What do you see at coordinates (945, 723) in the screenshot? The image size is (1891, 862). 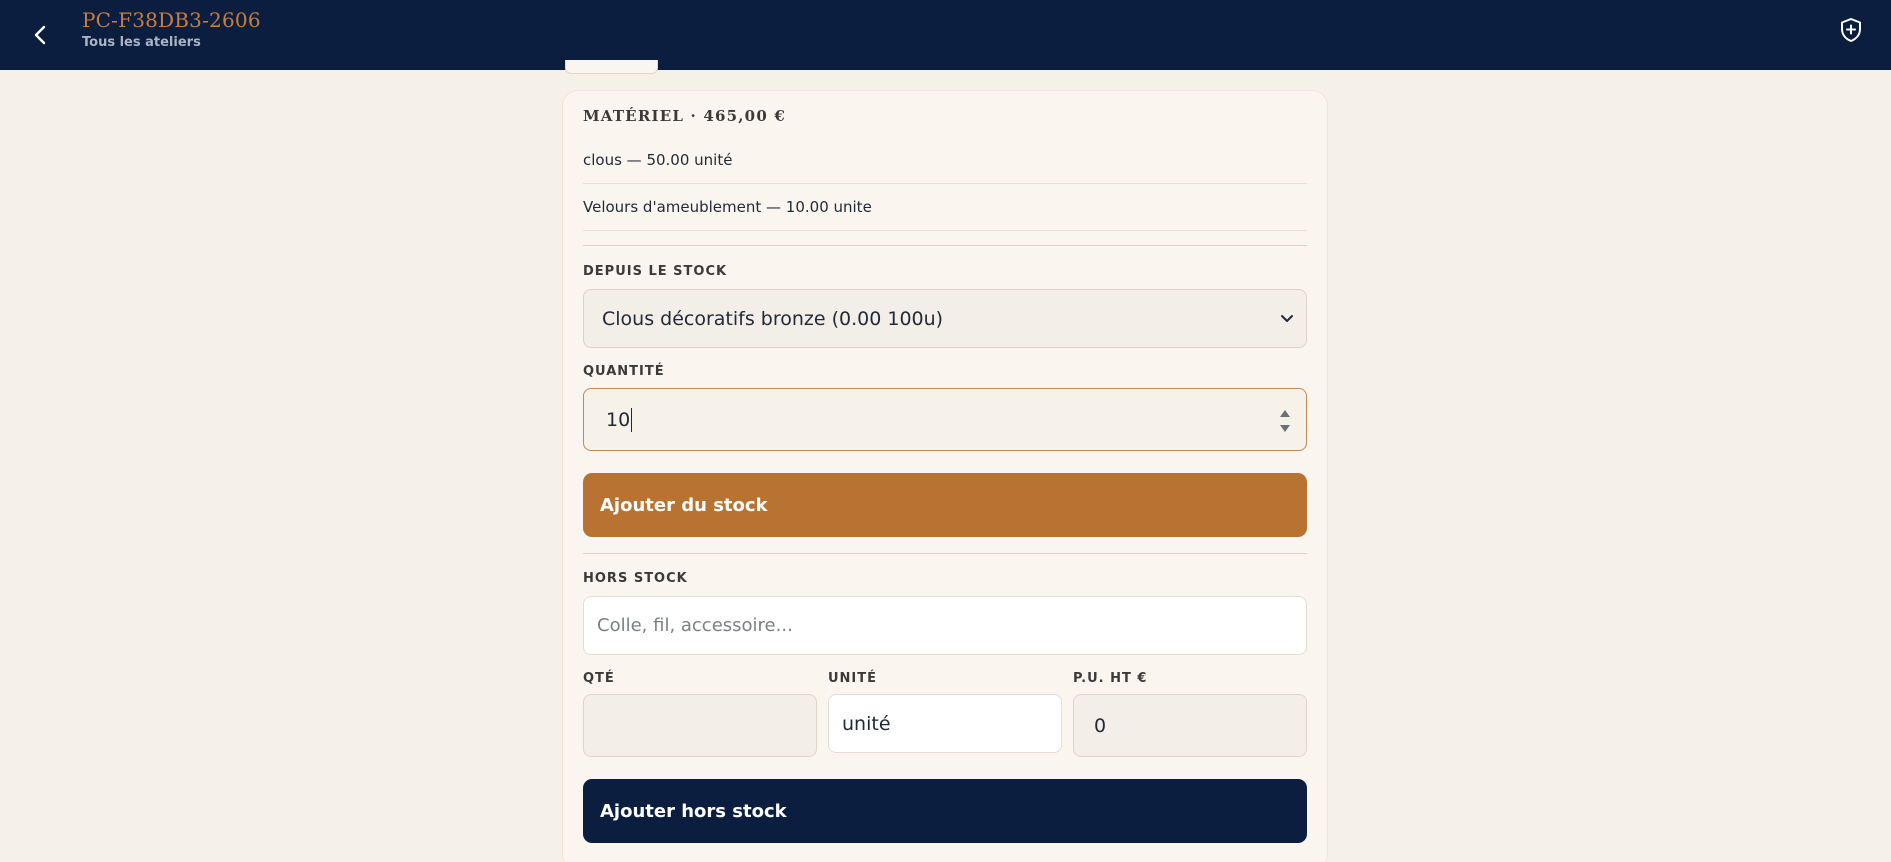 I see `unit-field: unité` at bounding box center [945, 723].